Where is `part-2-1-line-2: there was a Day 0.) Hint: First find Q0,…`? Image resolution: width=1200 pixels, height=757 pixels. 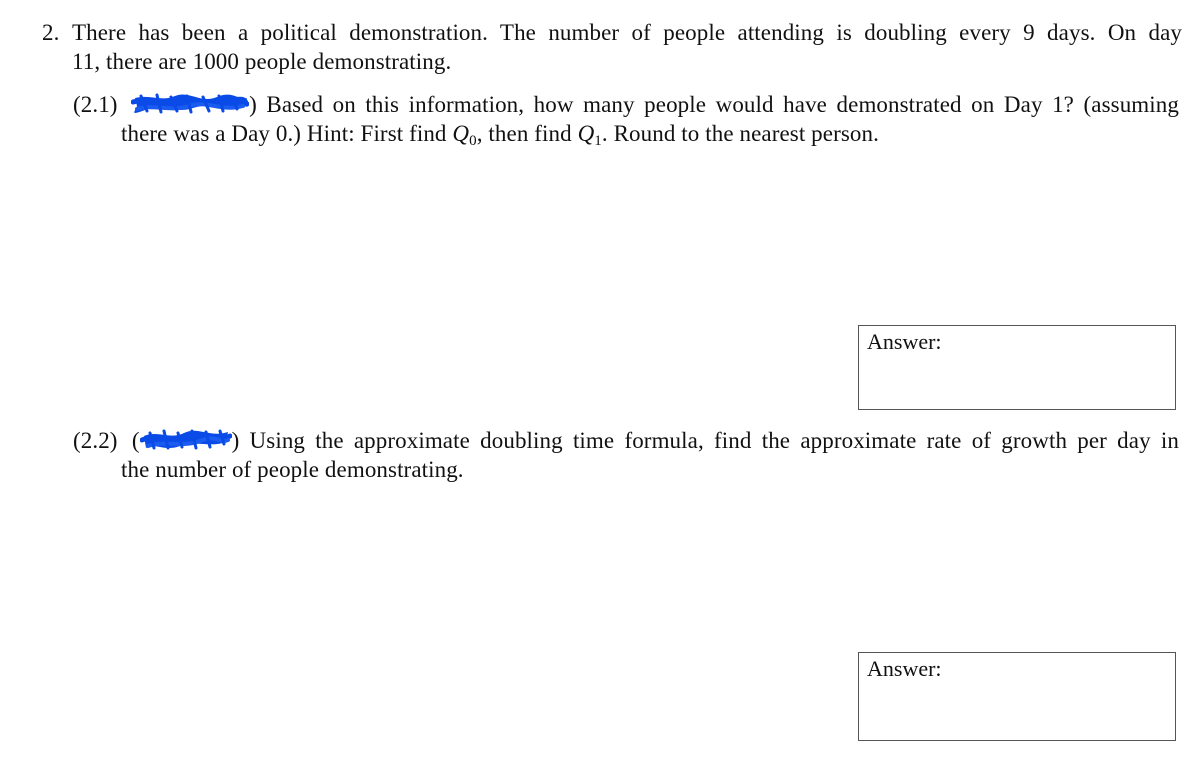 part-2-1-line-2: there was a Day 0.) Hint: First find Q0,… is located at coordinates (626, 134).